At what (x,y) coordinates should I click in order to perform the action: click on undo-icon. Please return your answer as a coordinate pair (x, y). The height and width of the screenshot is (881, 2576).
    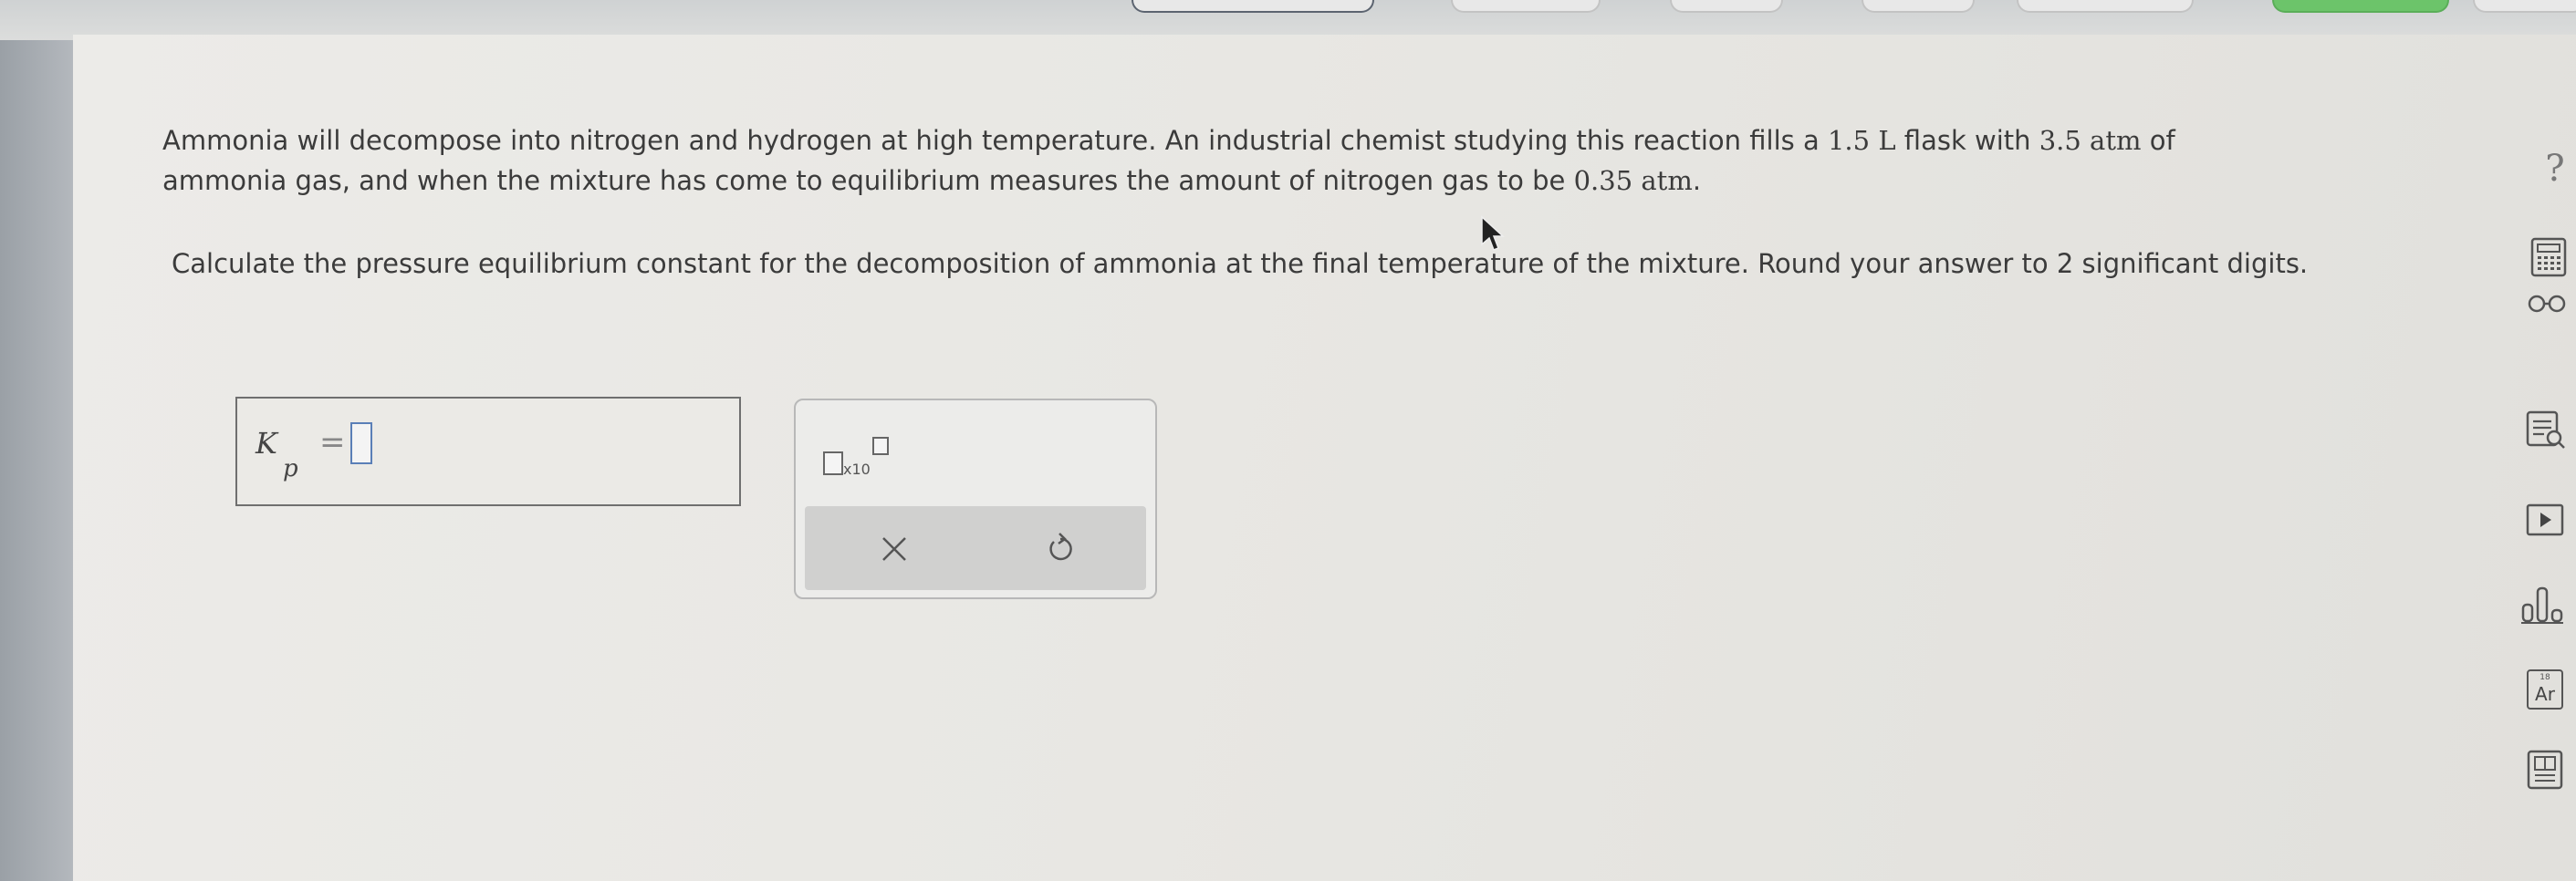
    Looking at the image, I should click on (1060, 547).